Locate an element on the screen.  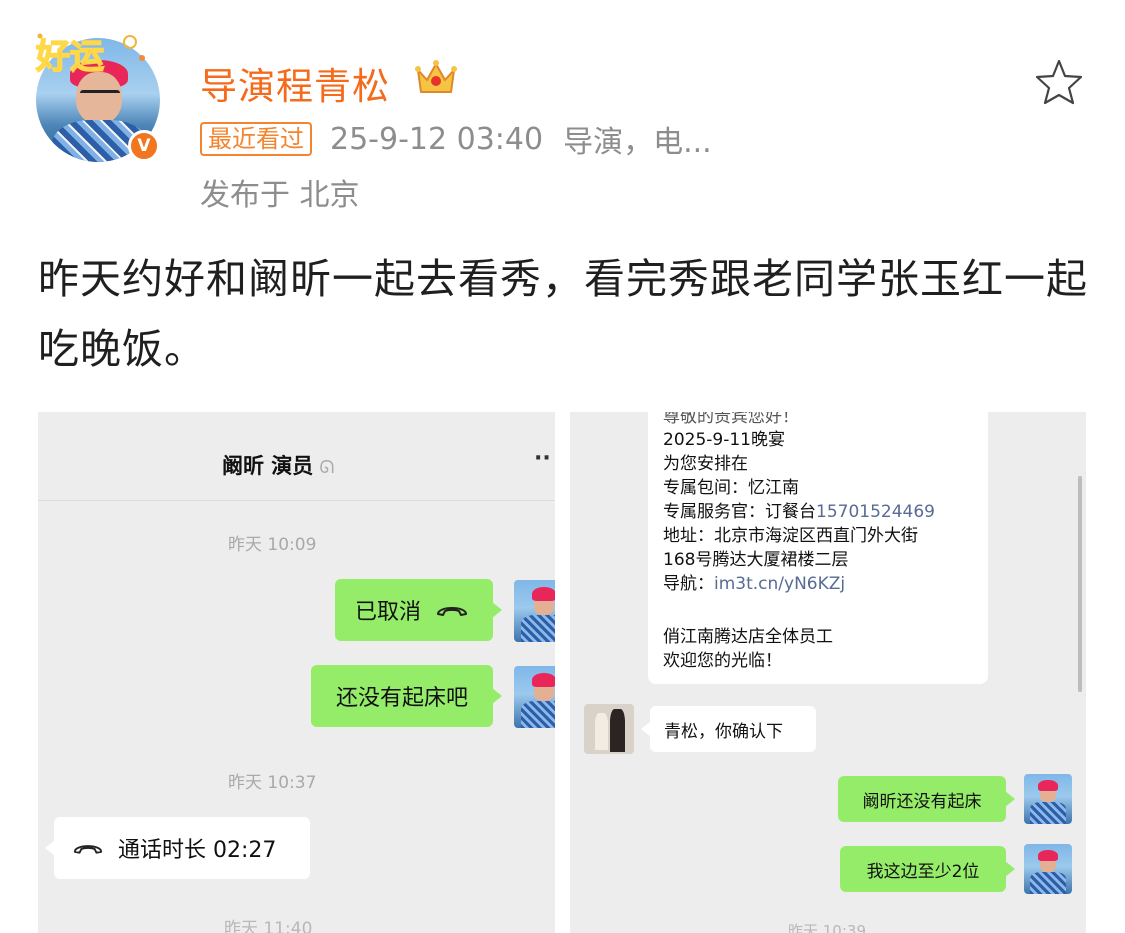
phone-link: 15701524469 is located at coordinates (875, 512).